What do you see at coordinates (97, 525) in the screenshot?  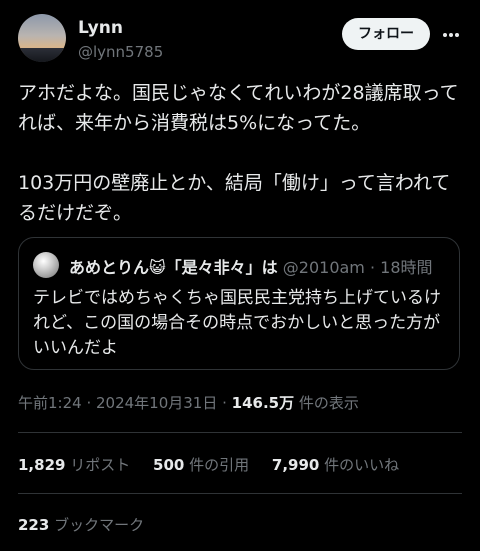 I see `bookmark-label: ブックマーク` at bounding box center [97, 525].